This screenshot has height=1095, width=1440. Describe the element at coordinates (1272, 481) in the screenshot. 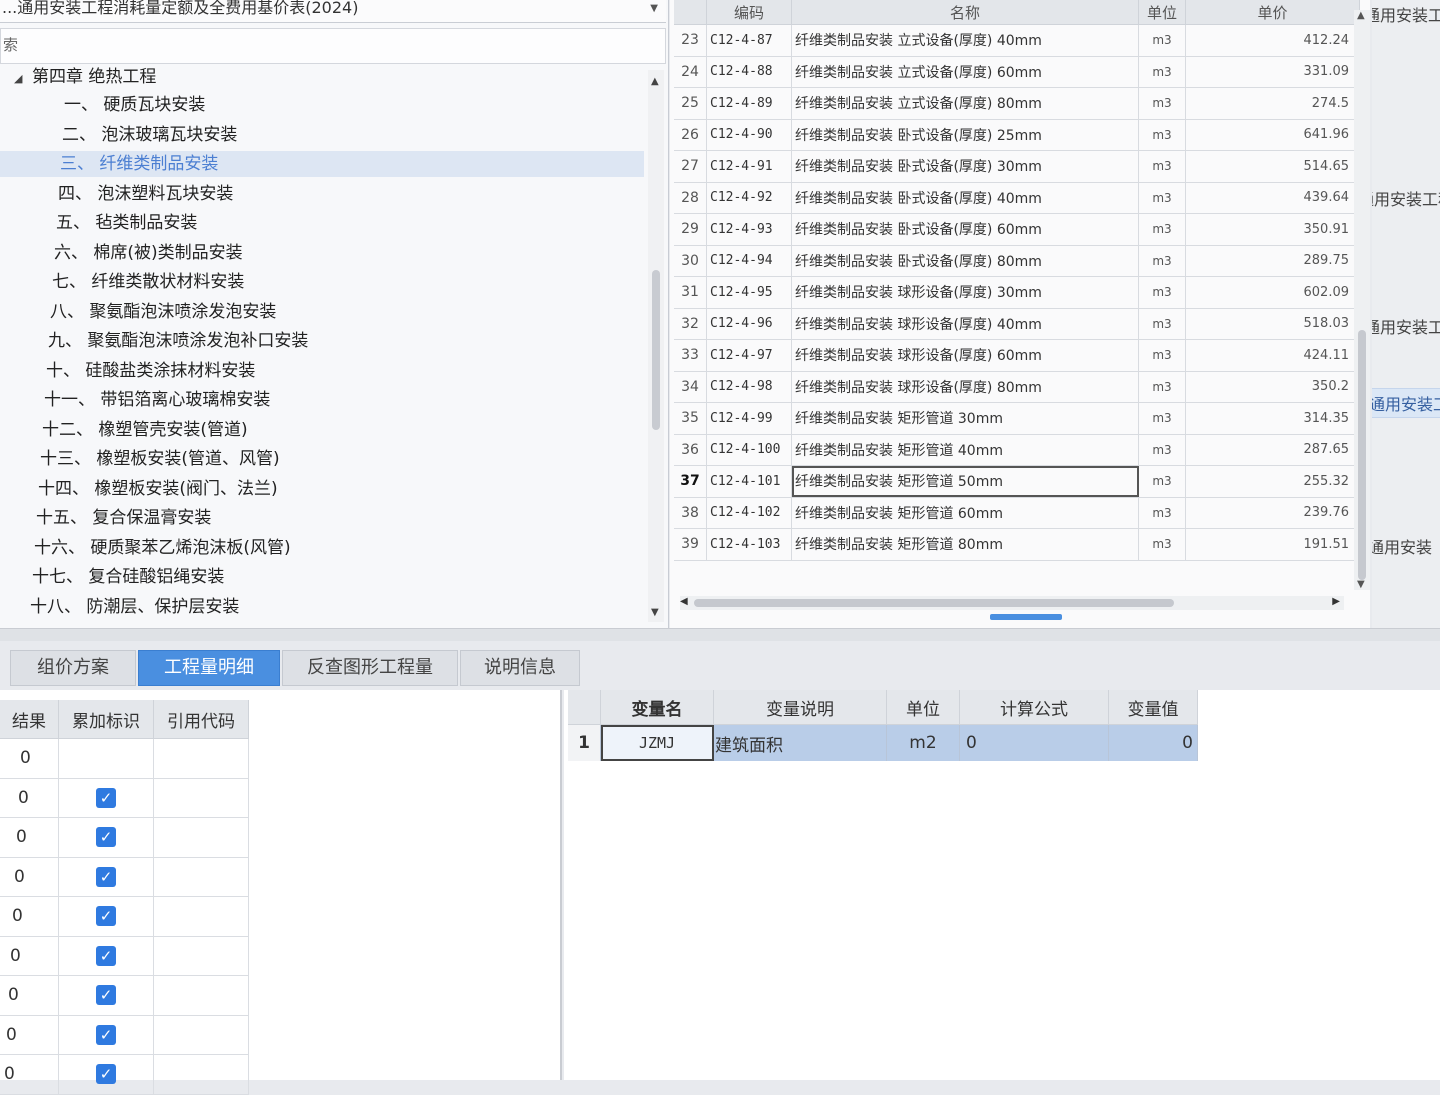

I see `quota-price: 255.32` at that location.